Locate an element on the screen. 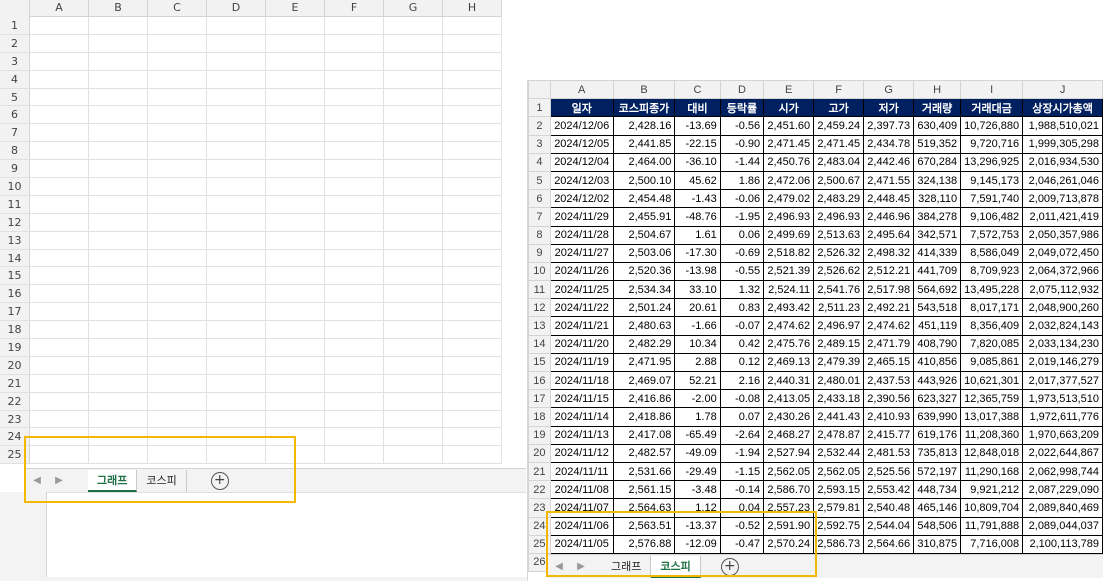 This screenshot has width=1103, height=581. left-row-header: 19 is located at coordinates (15, 348).